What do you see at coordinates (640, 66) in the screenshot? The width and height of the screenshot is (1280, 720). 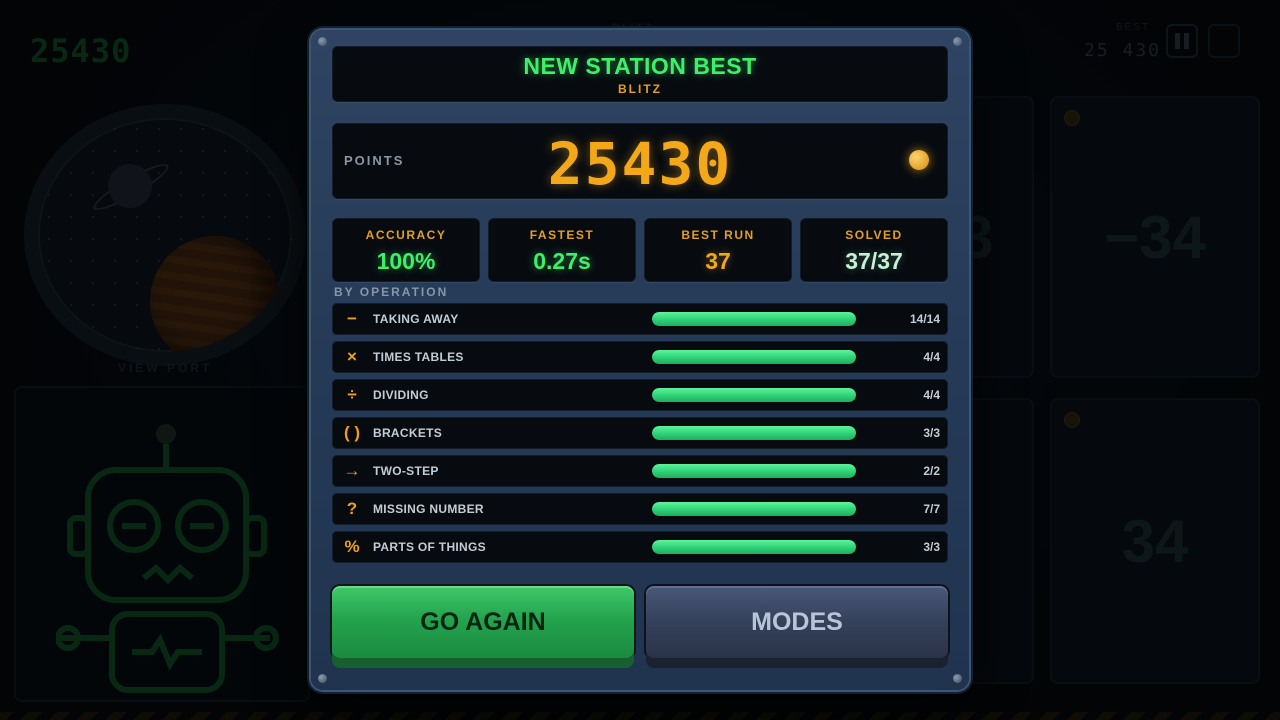 I see `modal-title: NEW STATION BEST` at bounding box center [640, 66].